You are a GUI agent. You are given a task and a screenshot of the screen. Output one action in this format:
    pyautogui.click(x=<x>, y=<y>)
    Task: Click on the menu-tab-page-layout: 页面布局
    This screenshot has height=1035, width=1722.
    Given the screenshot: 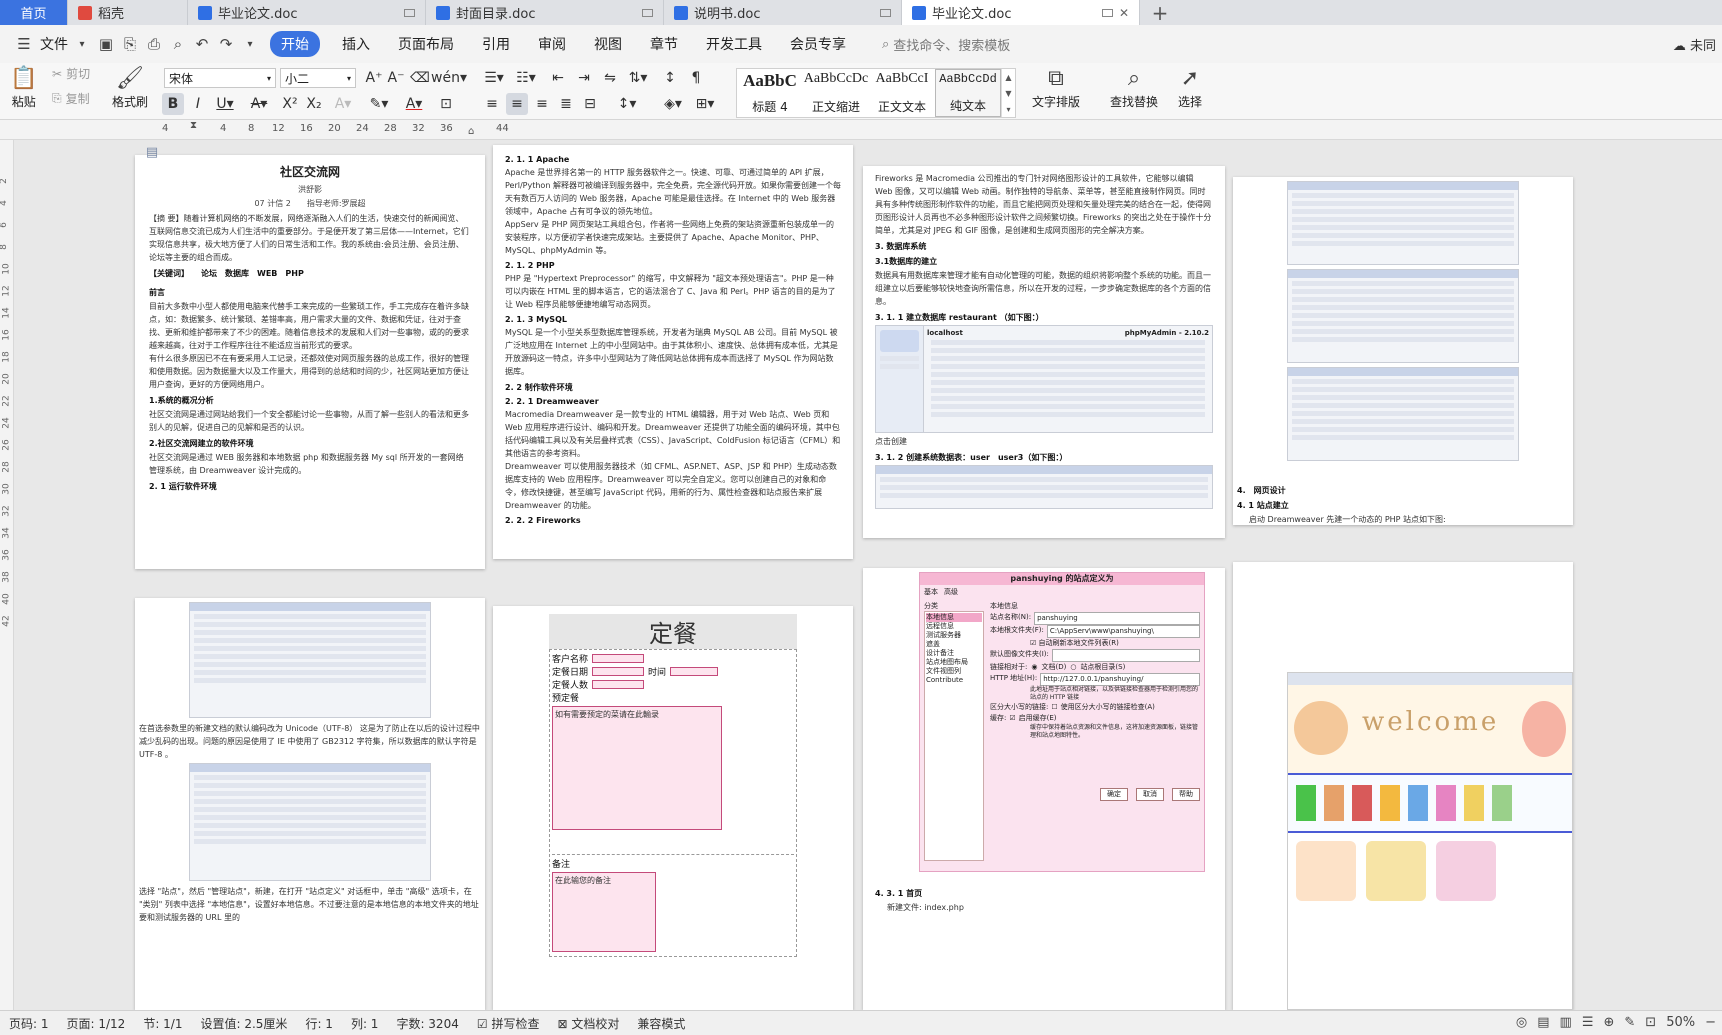 What is the action you would take?
    pyautogui.click(x=426, y=44)
    